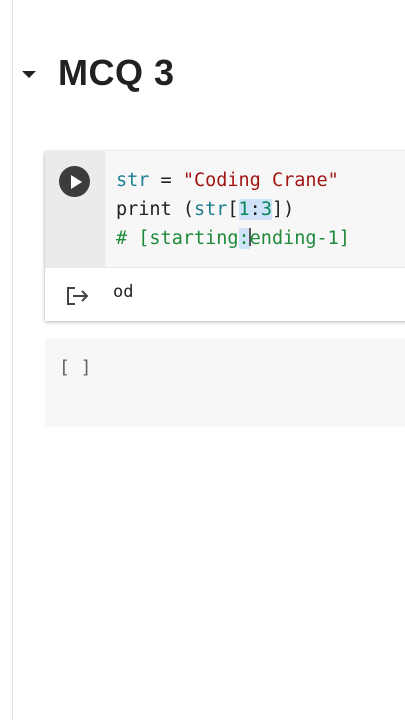 The image size is (405, 720). Describe the element at coordinates (299, 238) in the screenshot. I see `code-token-comment: ending-1]` at that location.